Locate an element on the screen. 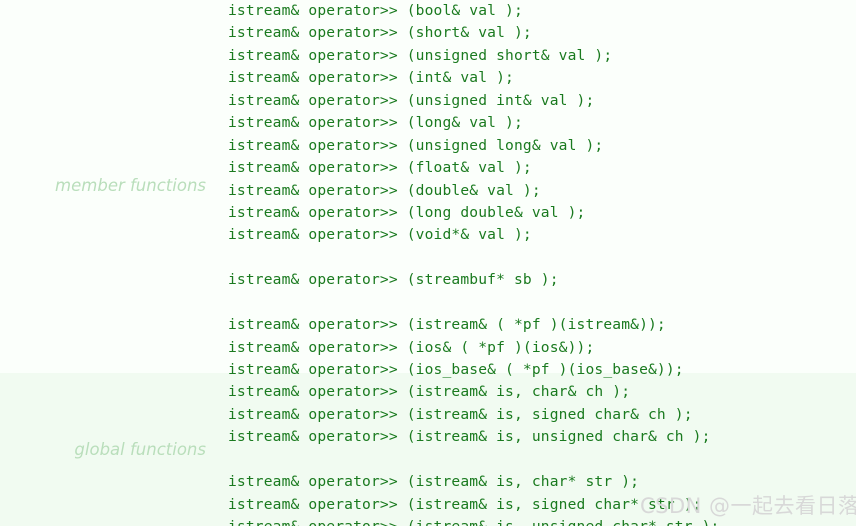  code-line: istream& operator>> (long double& val ); is located at coordinates (407, 212).